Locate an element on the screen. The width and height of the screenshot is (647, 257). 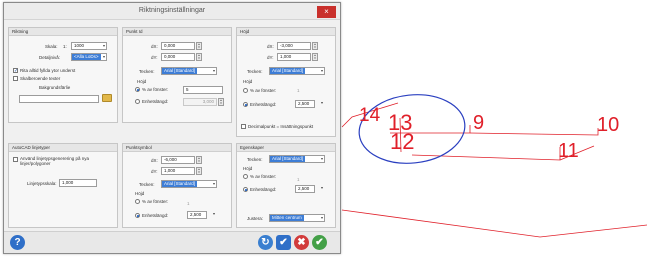
punktsymbol-tecken-label: Tecken: is located at coordinates (147, 184).